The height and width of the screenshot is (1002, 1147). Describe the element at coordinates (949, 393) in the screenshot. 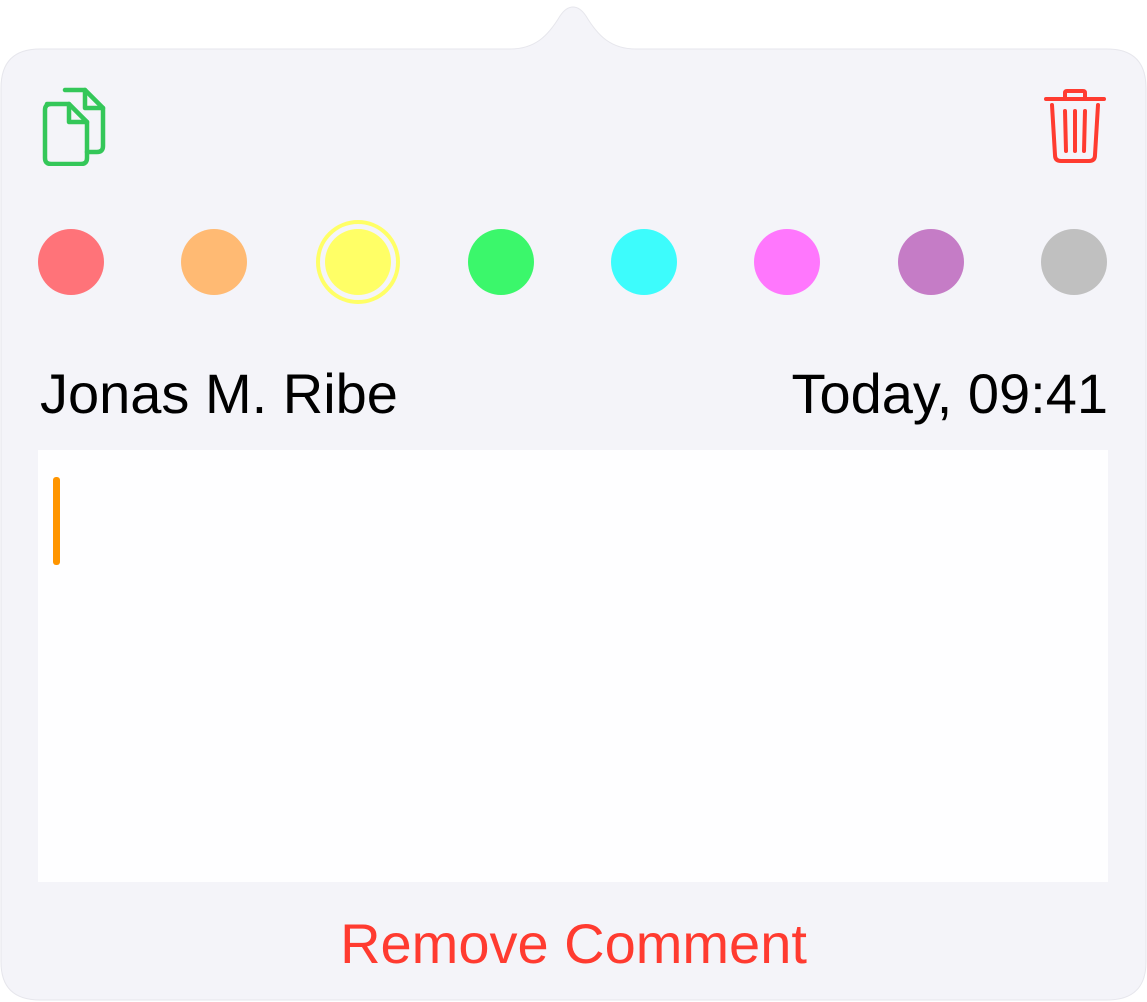

I see `comment-timestamp: Today, 09:41` at that location.